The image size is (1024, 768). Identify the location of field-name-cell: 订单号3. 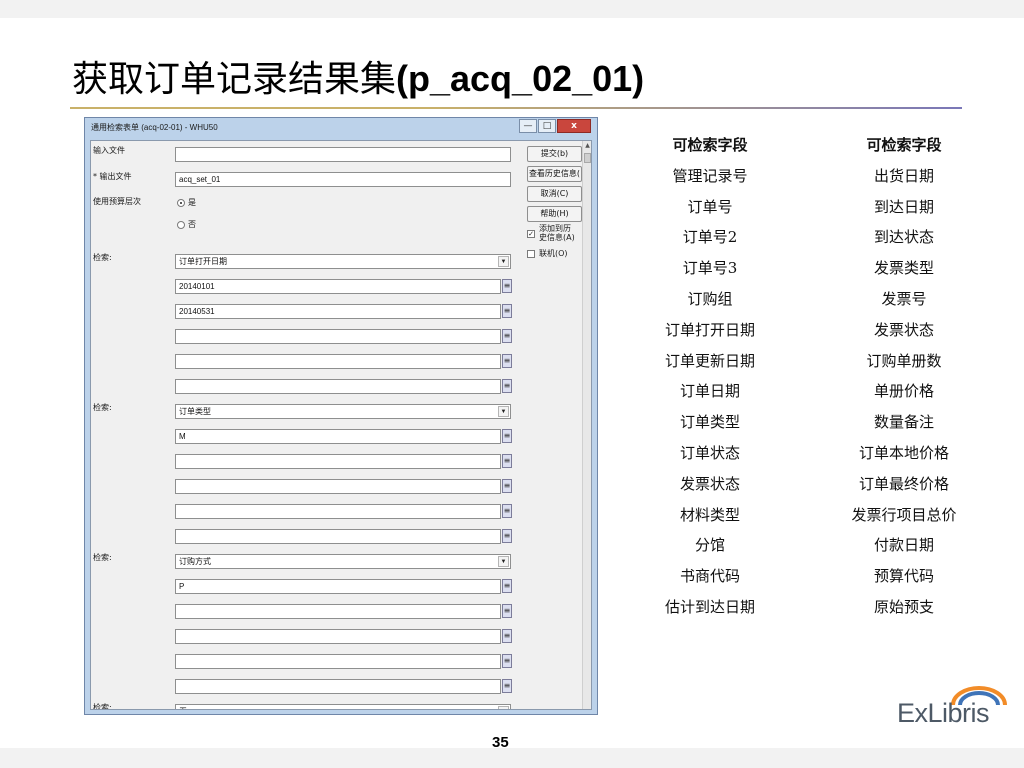
(710, 268).